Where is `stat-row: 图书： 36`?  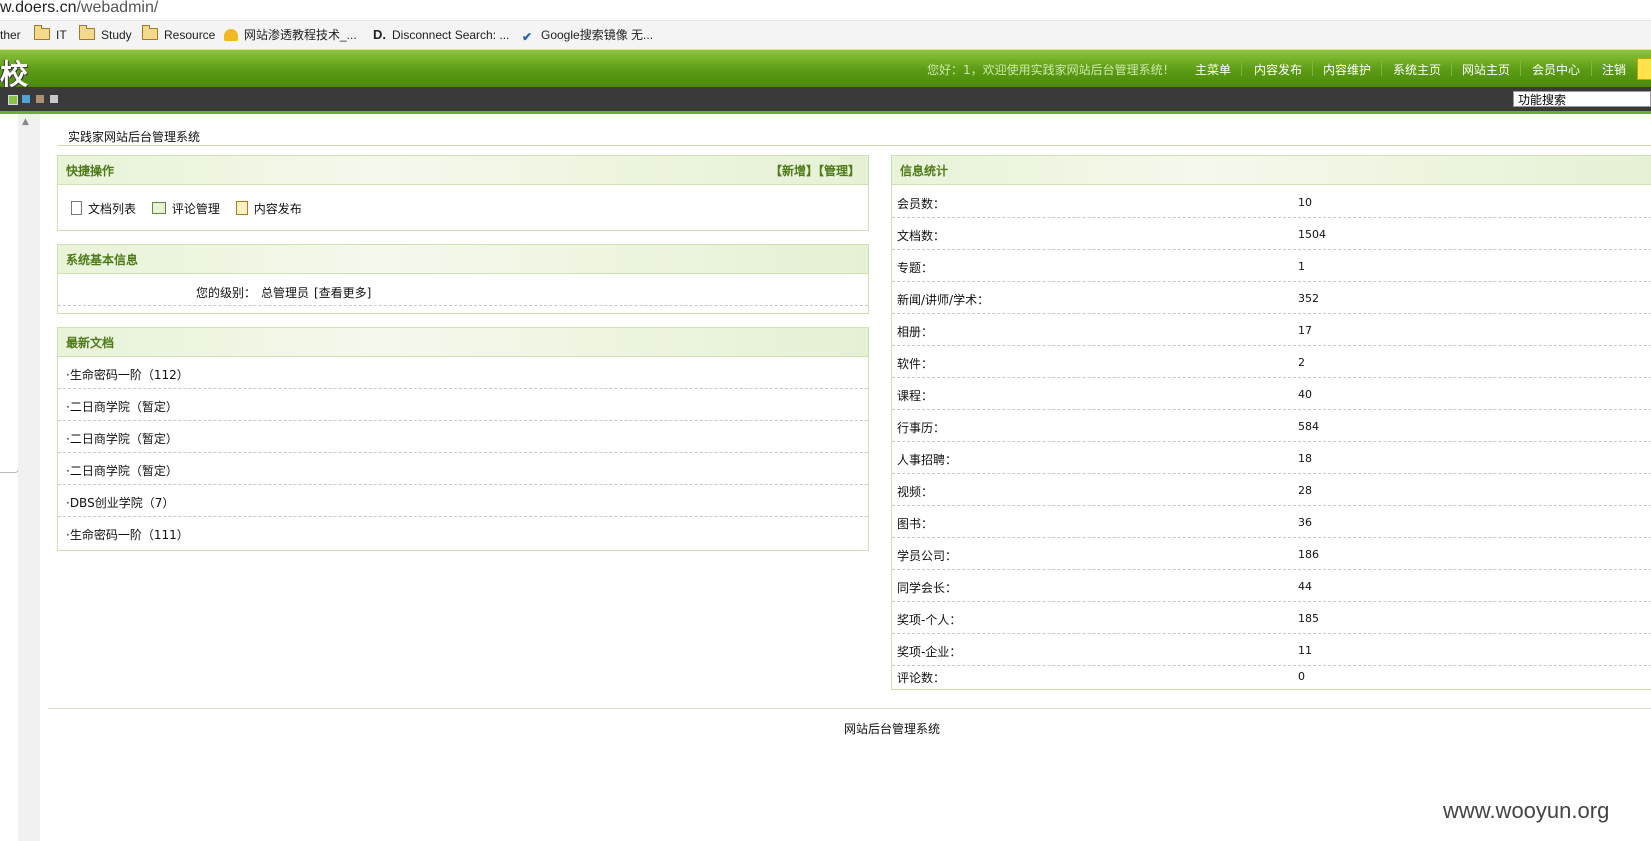
stat-row: 图书： 36 is located at coordinates (1271, 521).